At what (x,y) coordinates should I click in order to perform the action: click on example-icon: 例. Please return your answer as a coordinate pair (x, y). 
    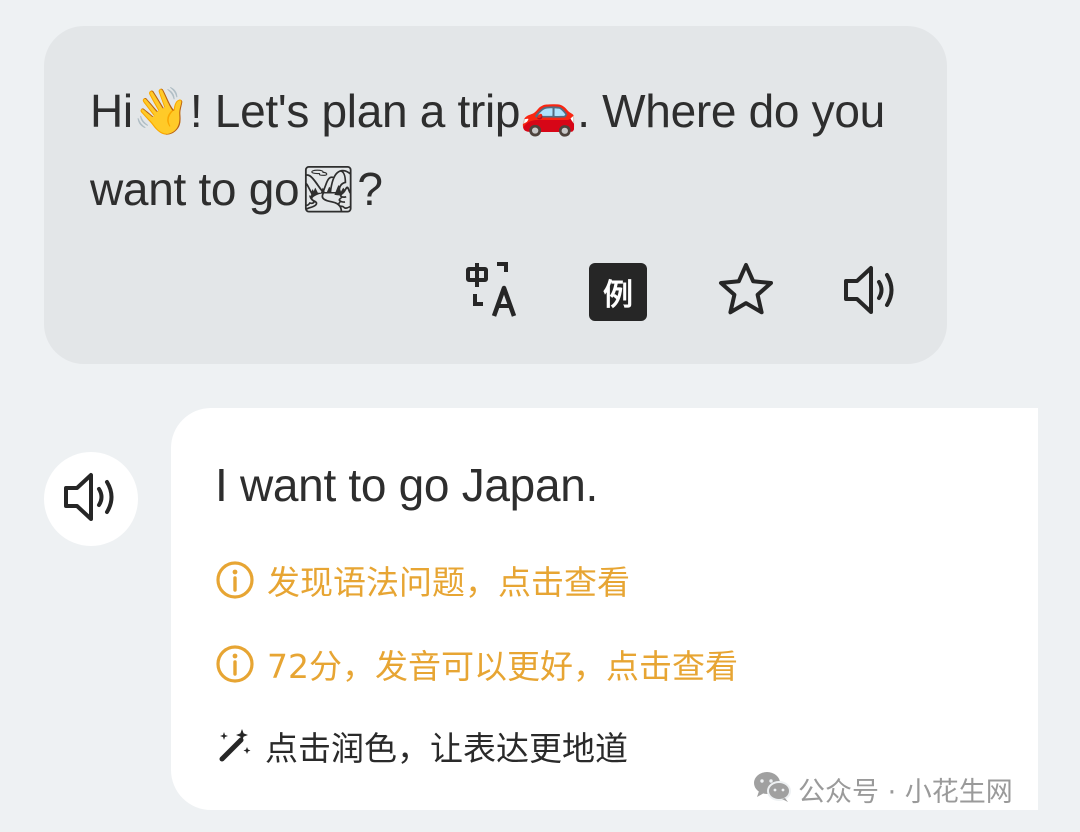
    Looking at the image, I should click on (618, 292).